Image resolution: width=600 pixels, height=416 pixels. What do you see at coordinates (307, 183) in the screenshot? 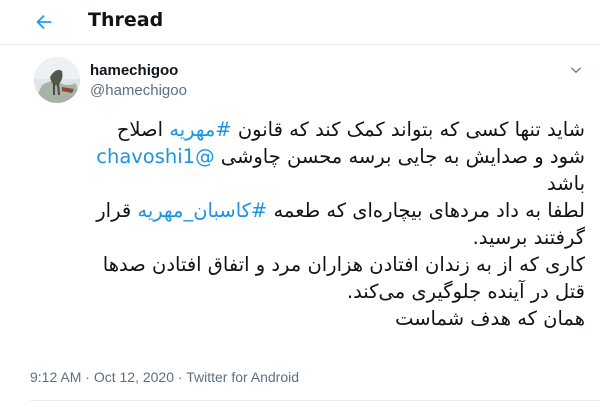
I see `tweet-text-line: باشد` at bounding box center [307, 183].